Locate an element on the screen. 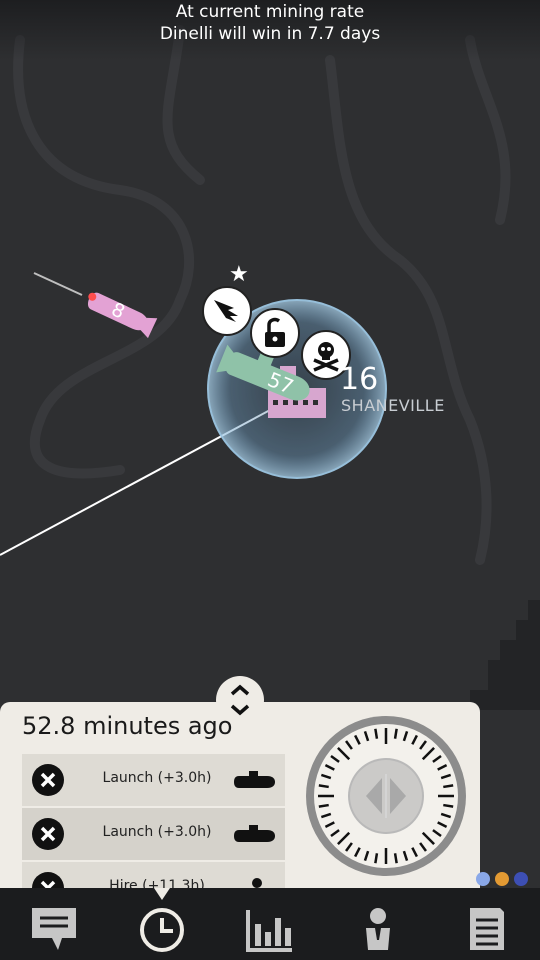 Image resolution: width=540 pixels, height=960 pixels. wing-icon is located at coordinates (227, 311).